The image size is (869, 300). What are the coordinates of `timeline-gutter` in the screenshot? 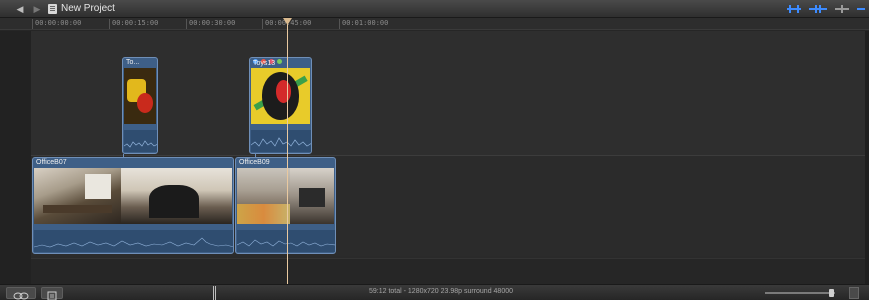 It's located at (15, 157).